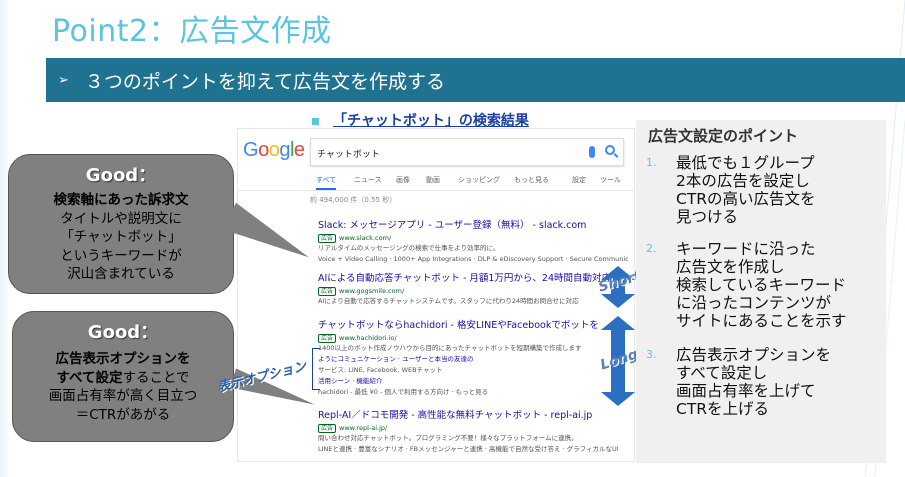 This screenshot has width=905, height=477. Describe the element at coordinates (746, 391) in the screenshot. I see `point-line: 画面占有率を上げて` at that location.